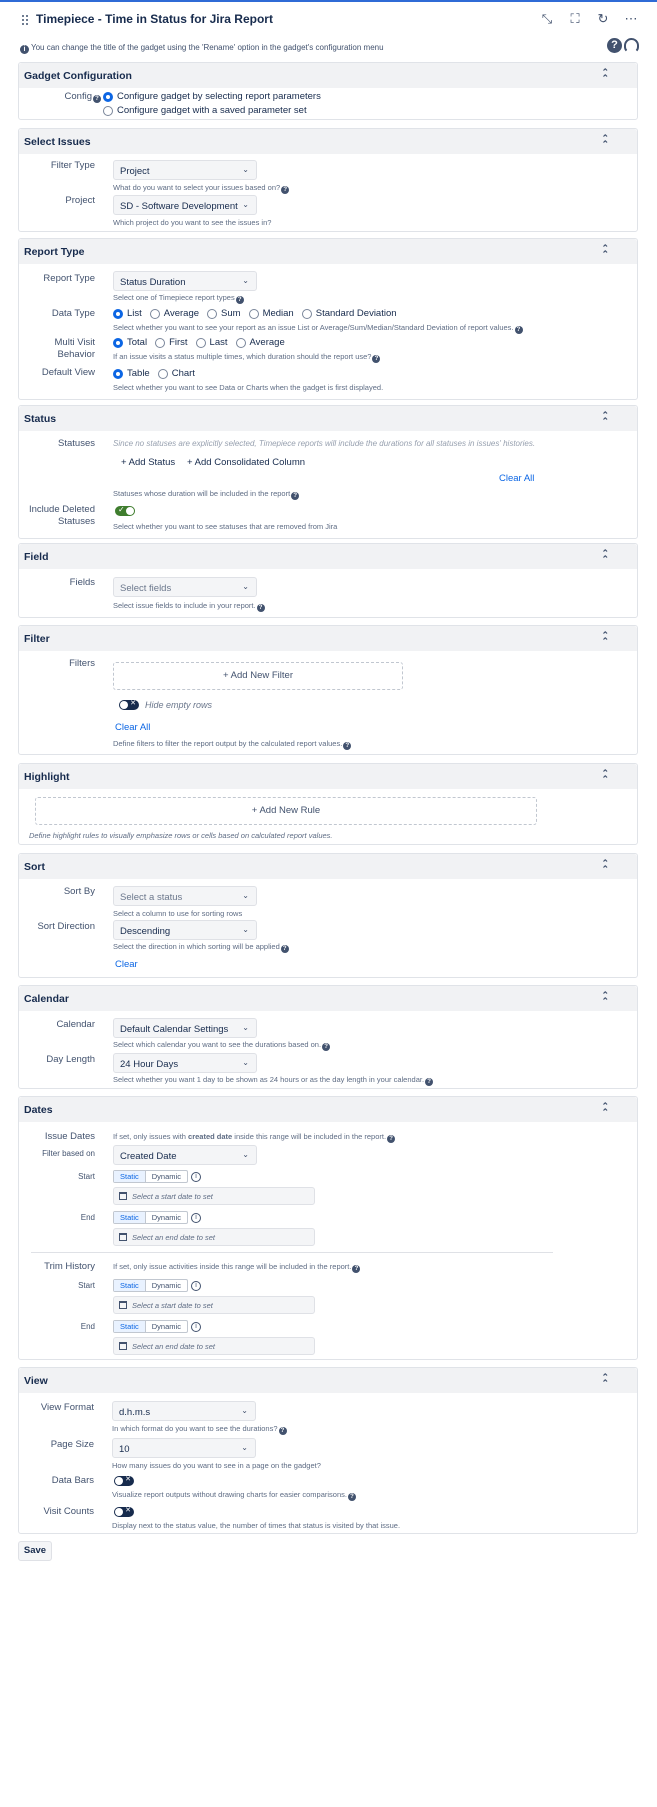 This screenshot has height=1807, width=657. Describe the element at coordinates (185, 205) in the screenshot. I see `project-select: SD - Software Development ⌄` at that location.